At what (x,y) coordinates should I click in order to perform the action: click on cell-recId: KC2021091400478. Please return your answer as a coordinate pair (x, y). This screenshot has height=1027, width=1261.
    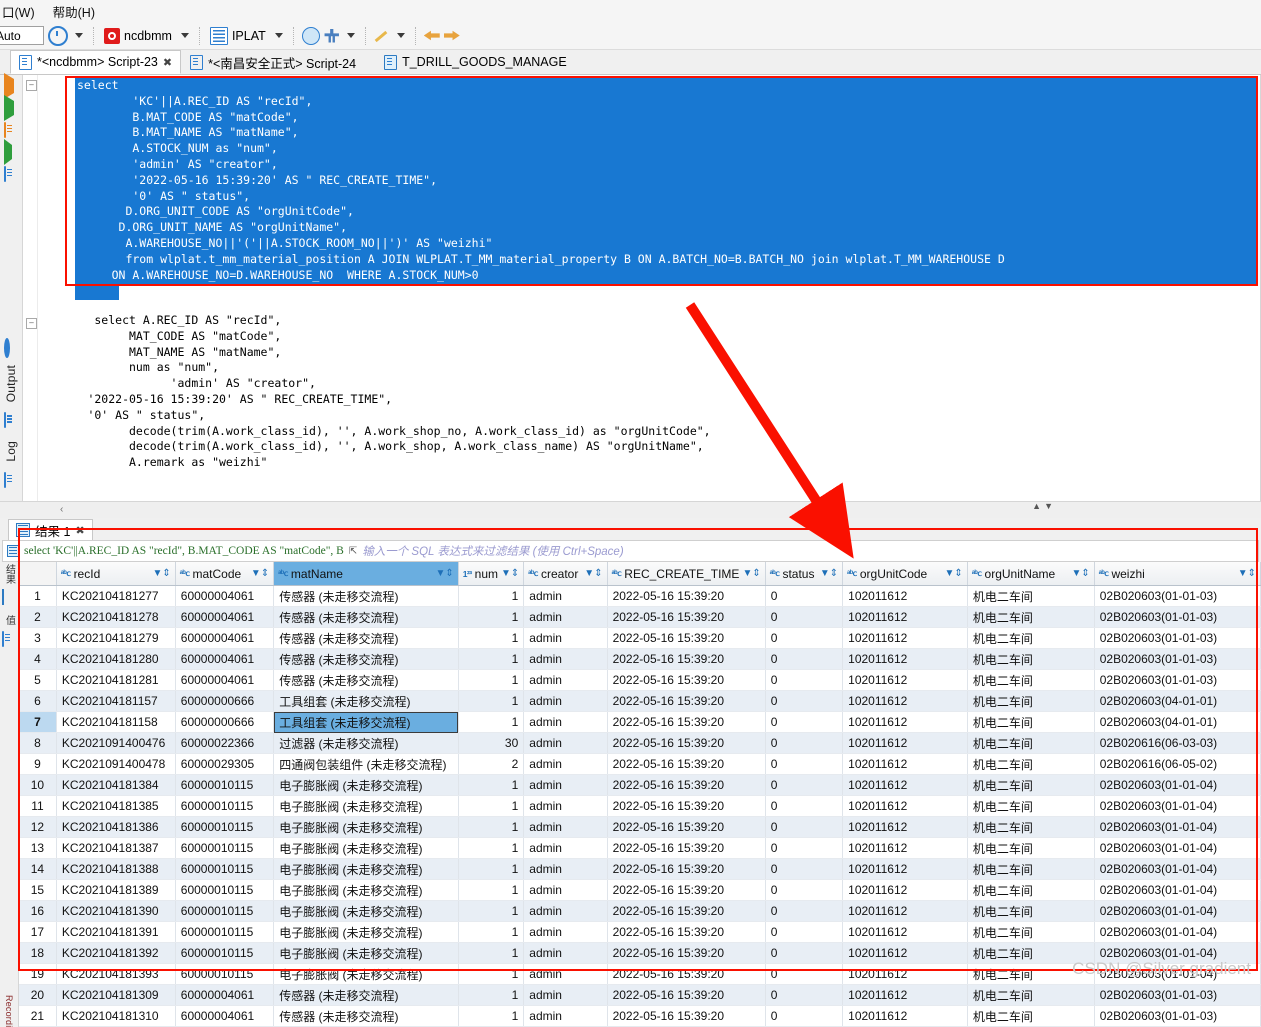
    Looking at the image, I should click on (115, 764).